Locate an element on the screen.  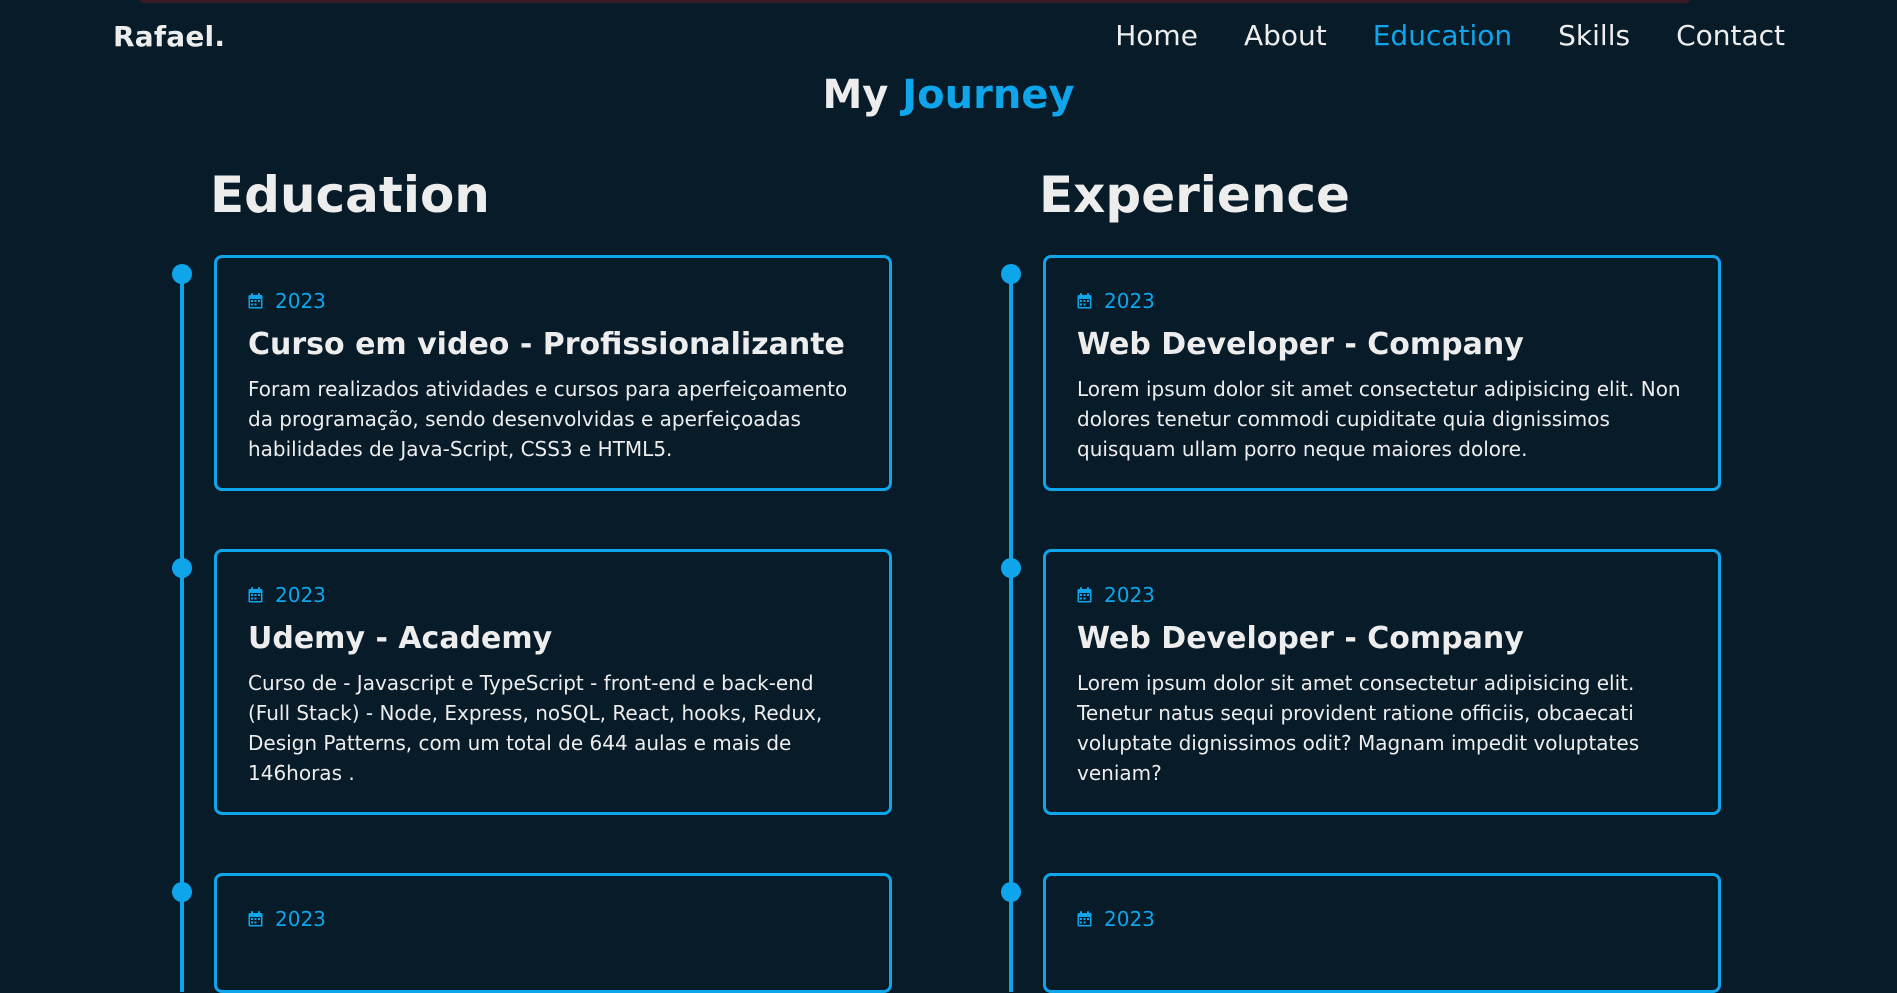
education-card: 2023 is located at coordinates (553, 933).